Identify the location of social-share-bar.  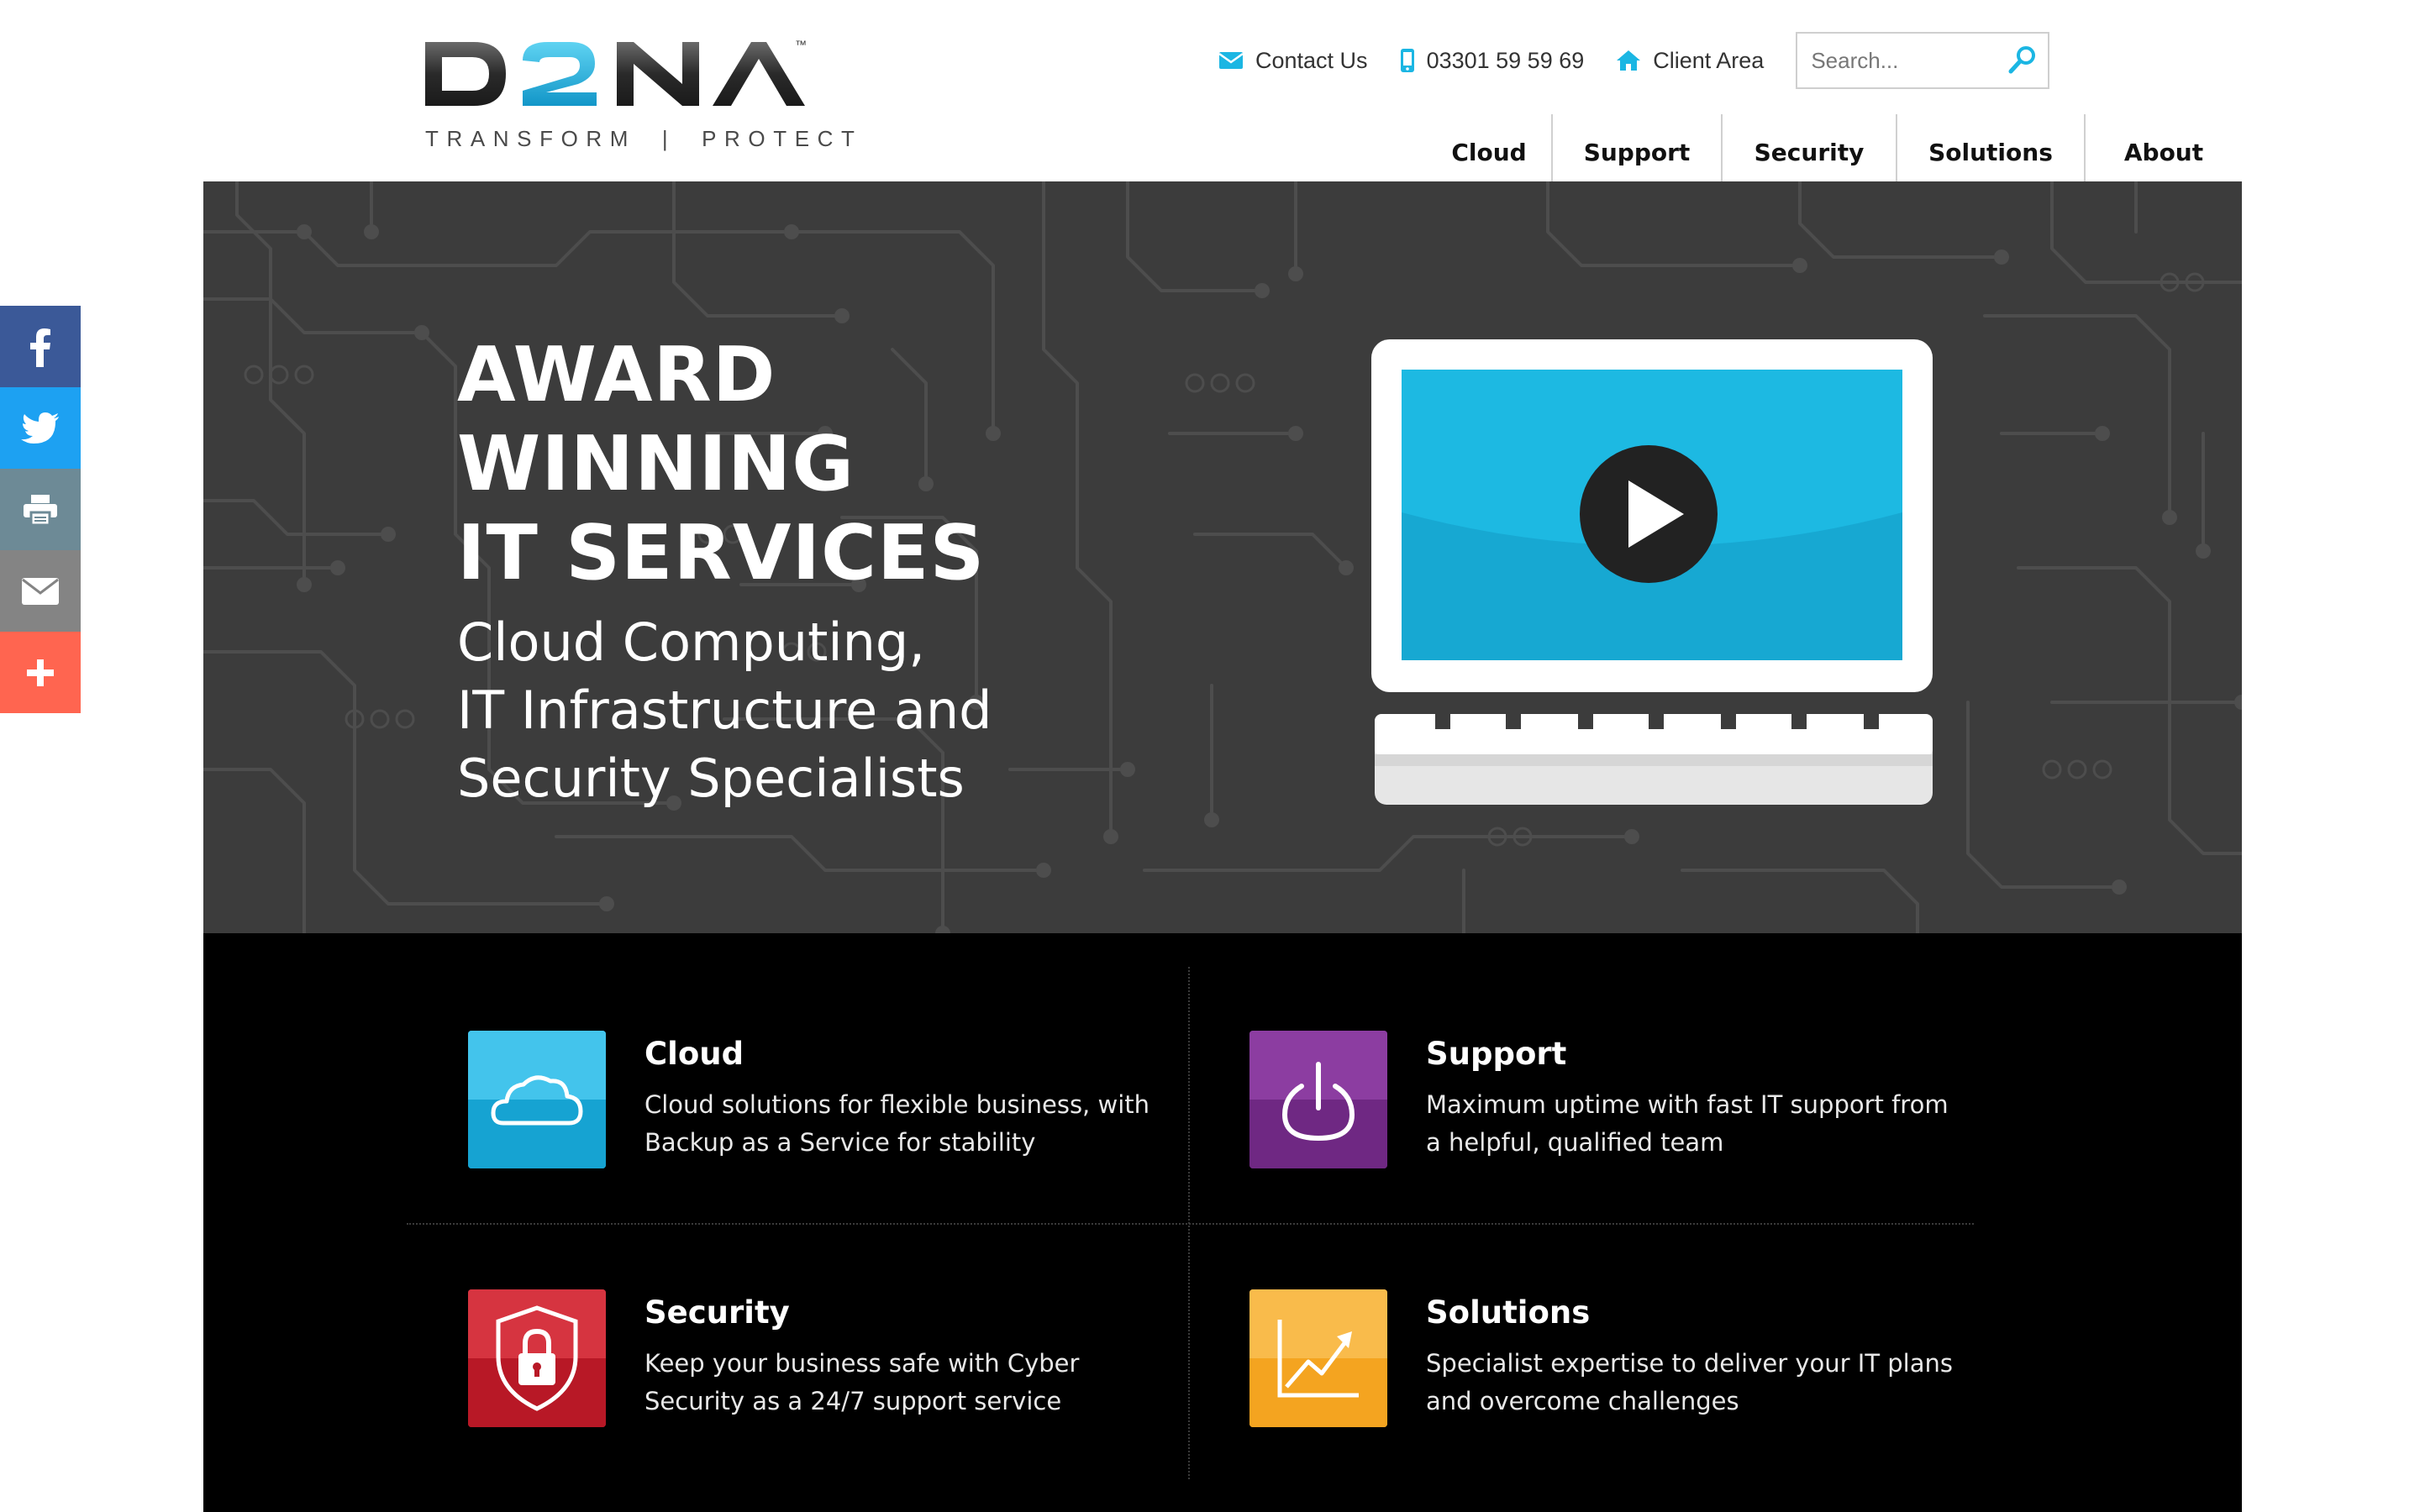
(40, 509).